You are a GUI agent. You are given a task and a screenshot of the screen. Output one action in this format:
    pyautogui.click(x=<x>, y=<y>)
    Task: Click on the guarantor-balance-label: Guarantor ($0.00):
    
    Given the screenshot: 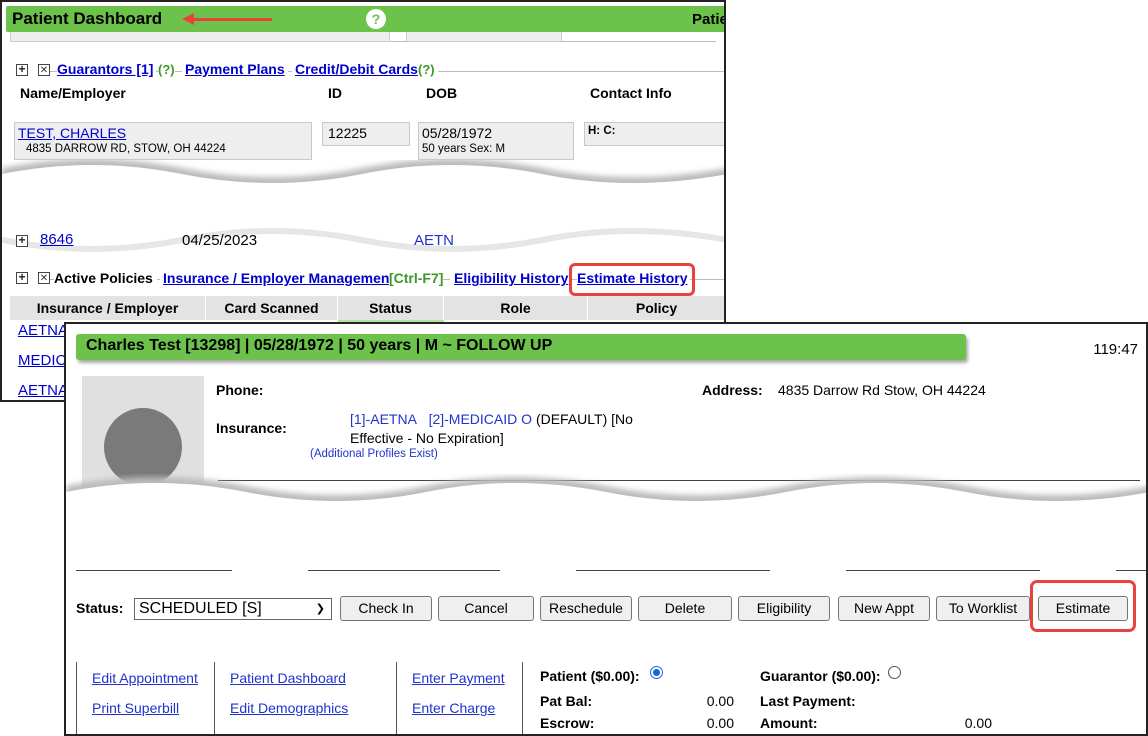 What is the action you would take?
    pyautogui.click(x=820, y=676)
    